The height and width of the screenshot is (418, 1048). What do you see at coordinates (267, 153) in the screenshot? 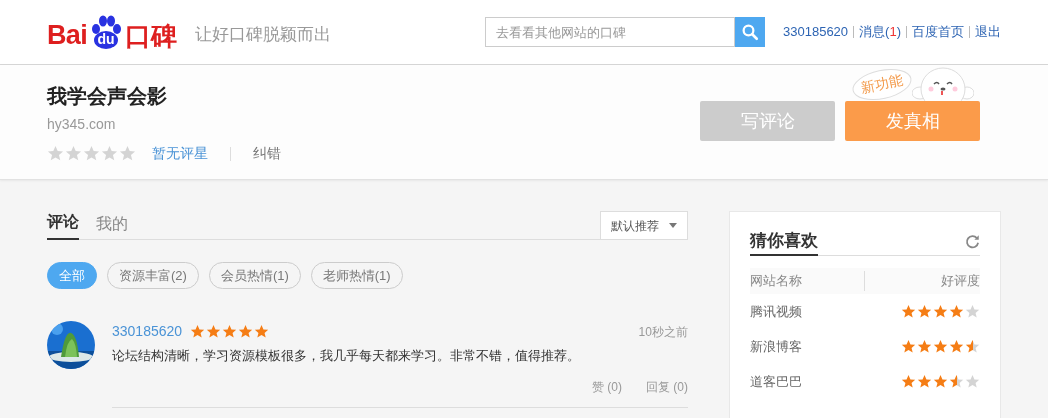
I see `report-link: 纠错` at bounding box center [267, 153].